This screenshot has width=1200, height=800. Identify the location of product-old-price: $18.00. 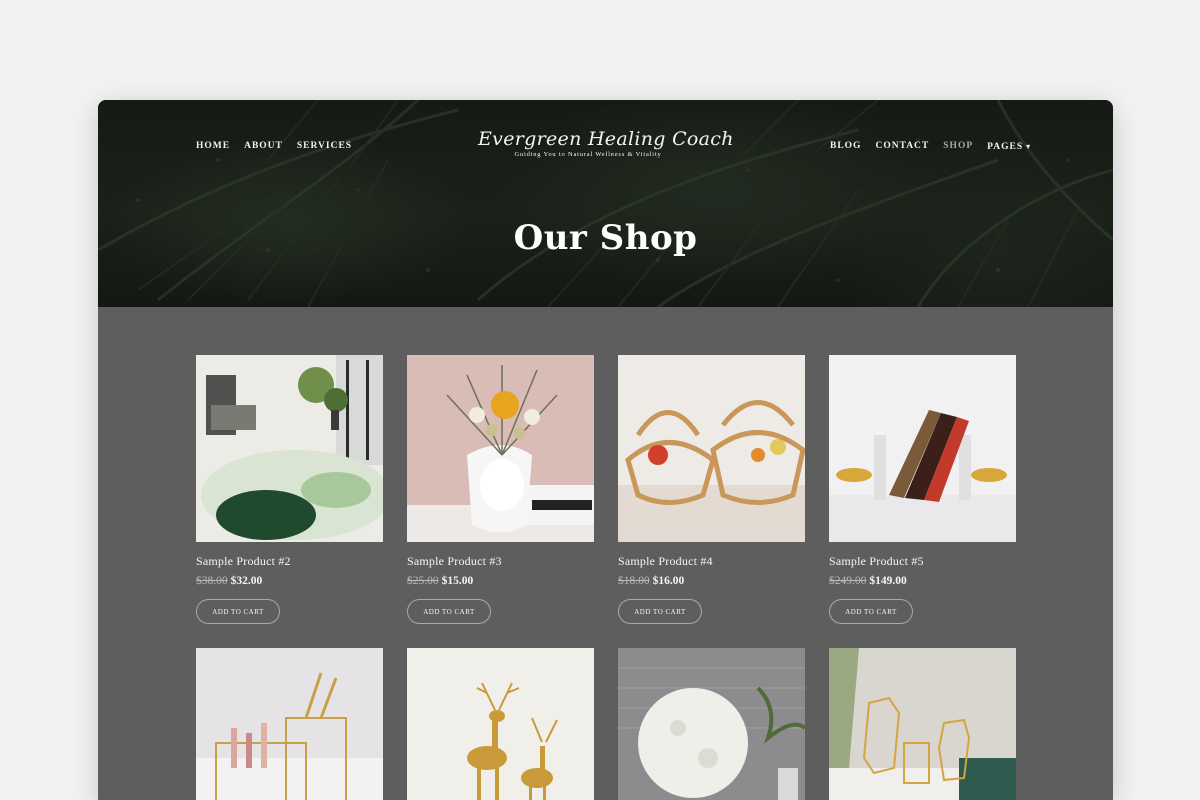
(634, 581).